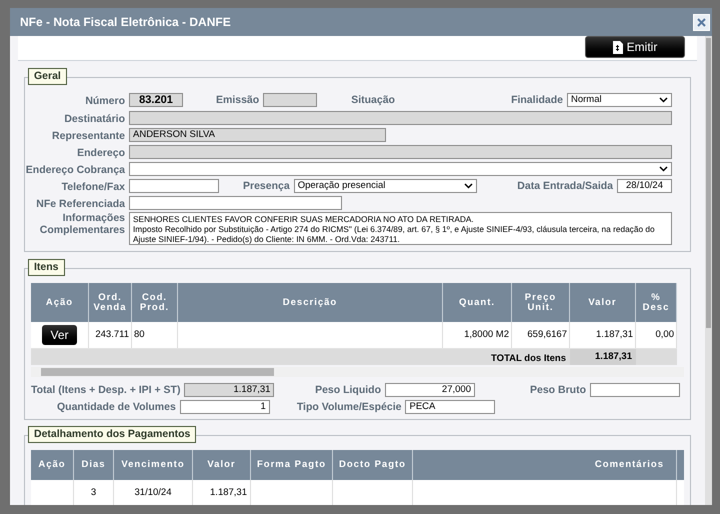  What do you see at coordinates (357, 372) in the screenshot?
I see `horizontal-scrollbar` at bounding box center [357, 372].